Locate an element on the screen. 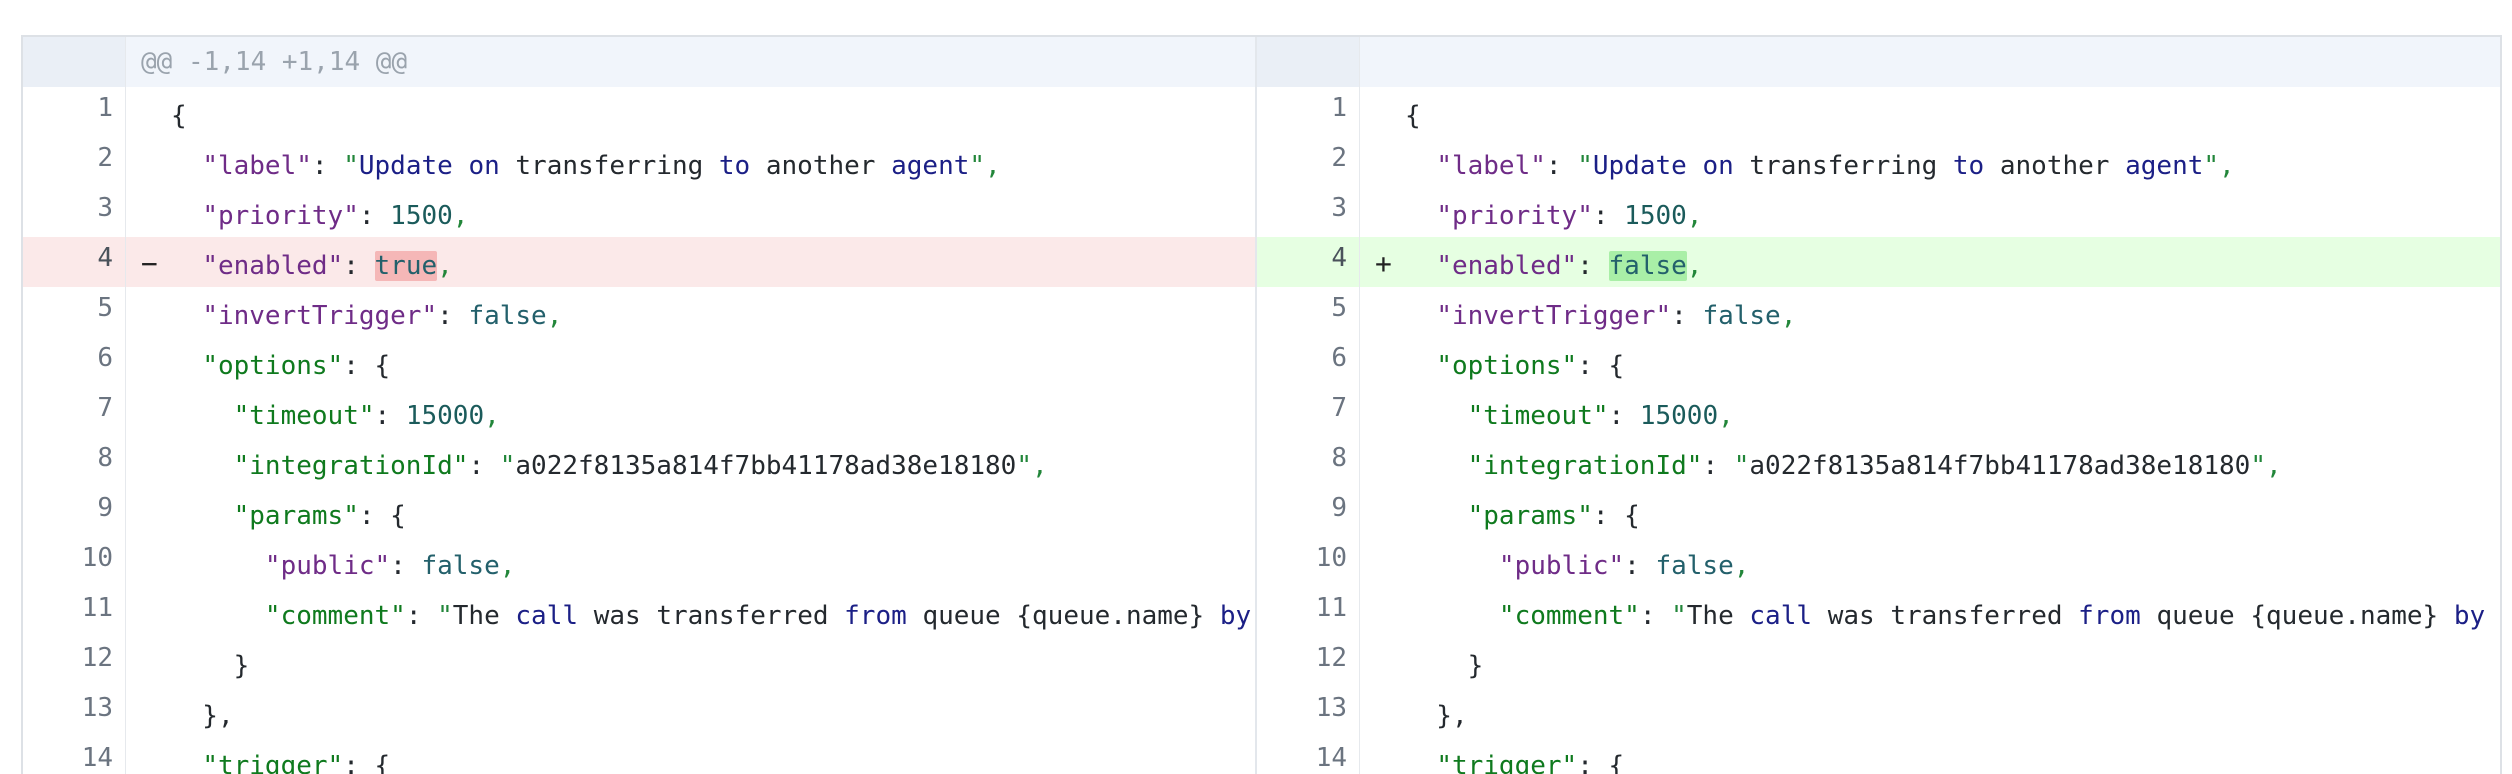 This screenshot has height=774, width=2512. json-key: "label" is located at coordinates (257, 166).